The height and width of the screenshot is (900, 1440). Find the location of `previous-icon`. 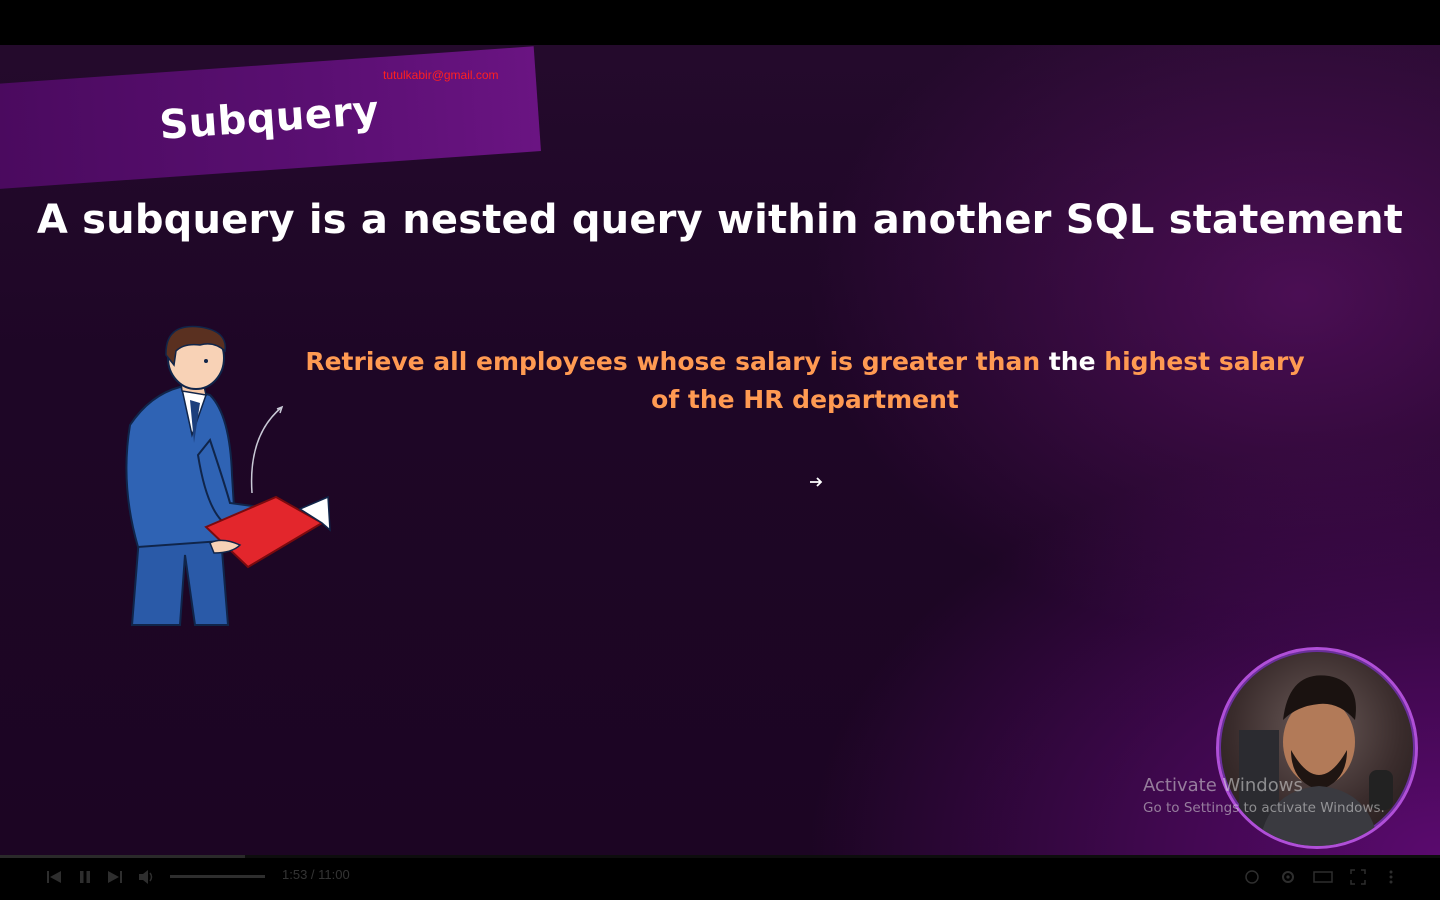

previous-icon is located at coordinates (54, 877).